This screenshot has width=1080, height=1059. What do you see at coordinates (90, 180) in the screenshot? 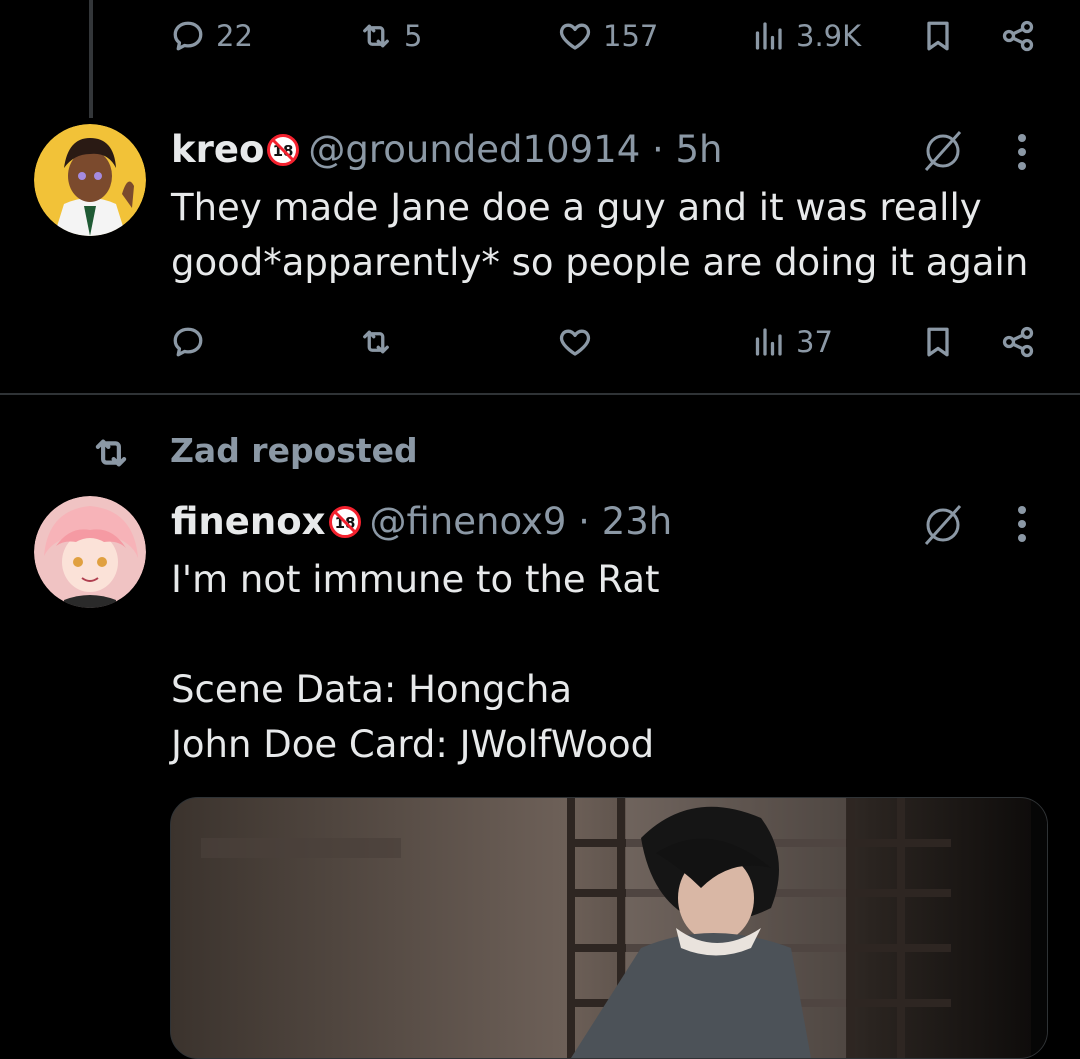
I see `kreo-avatar` at bounding box center [90, 180].